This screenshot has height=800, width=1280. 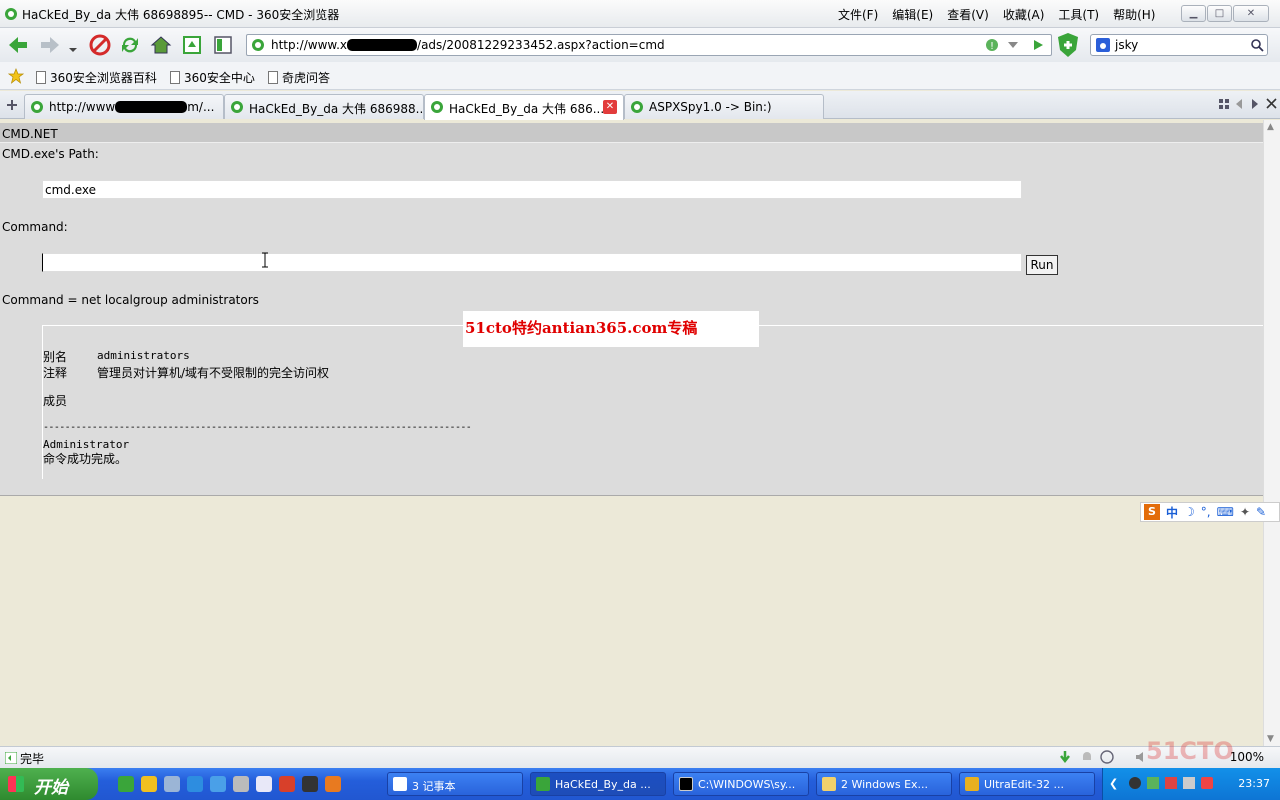 What do you see at coordinates (55, 373) in the screenshot?
I see `comment-key: 注释` at bounding box center [55, 373].